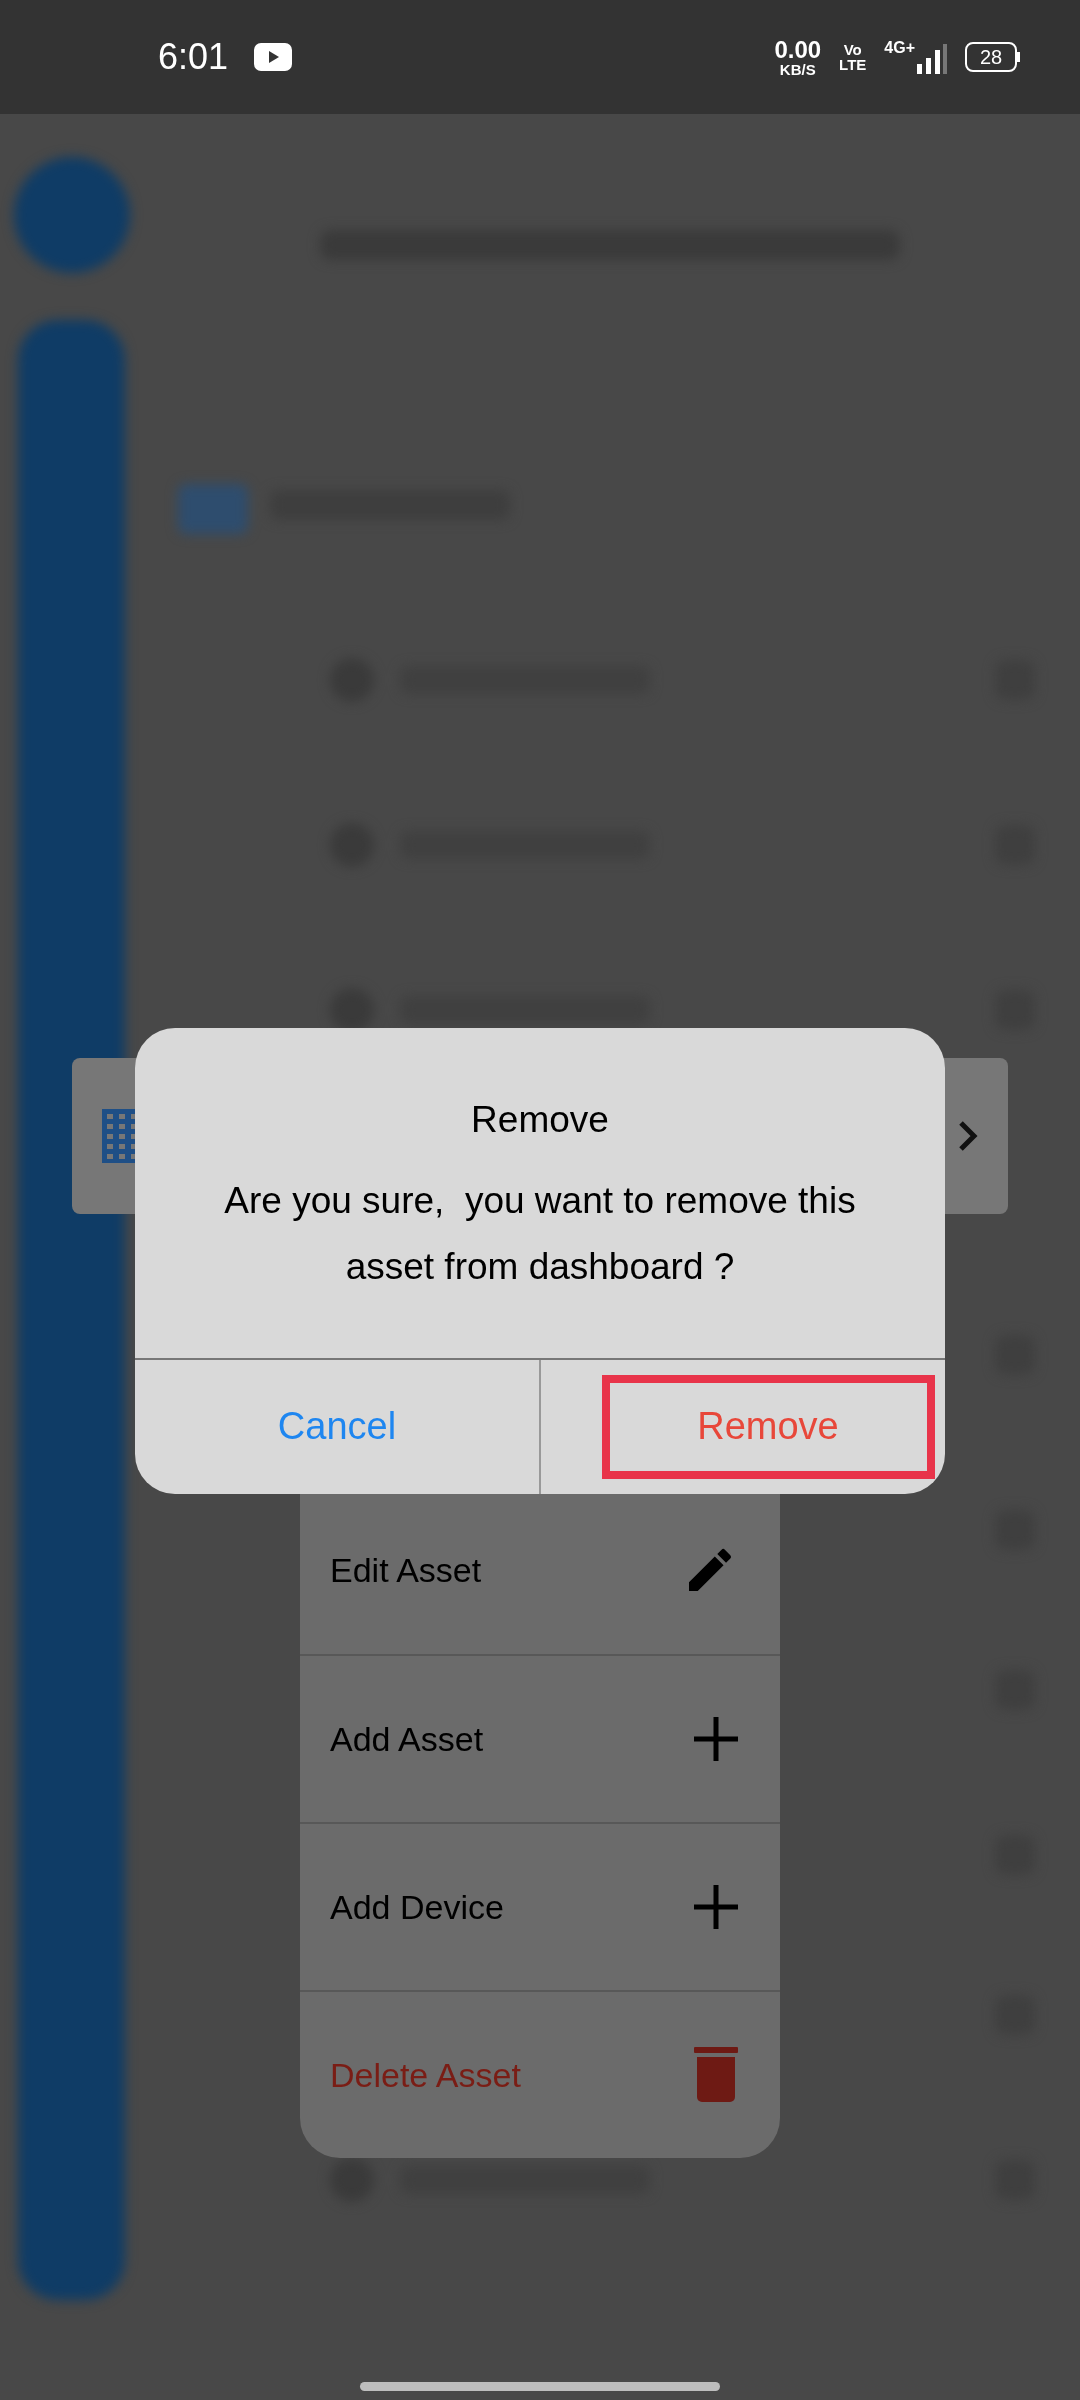 The height and width of the screenshot is (2400, 1080). What do you see at coordinates (852, 49) in the screenshot?
I see `volte-label: Vo` at bounding box center [852, 49].